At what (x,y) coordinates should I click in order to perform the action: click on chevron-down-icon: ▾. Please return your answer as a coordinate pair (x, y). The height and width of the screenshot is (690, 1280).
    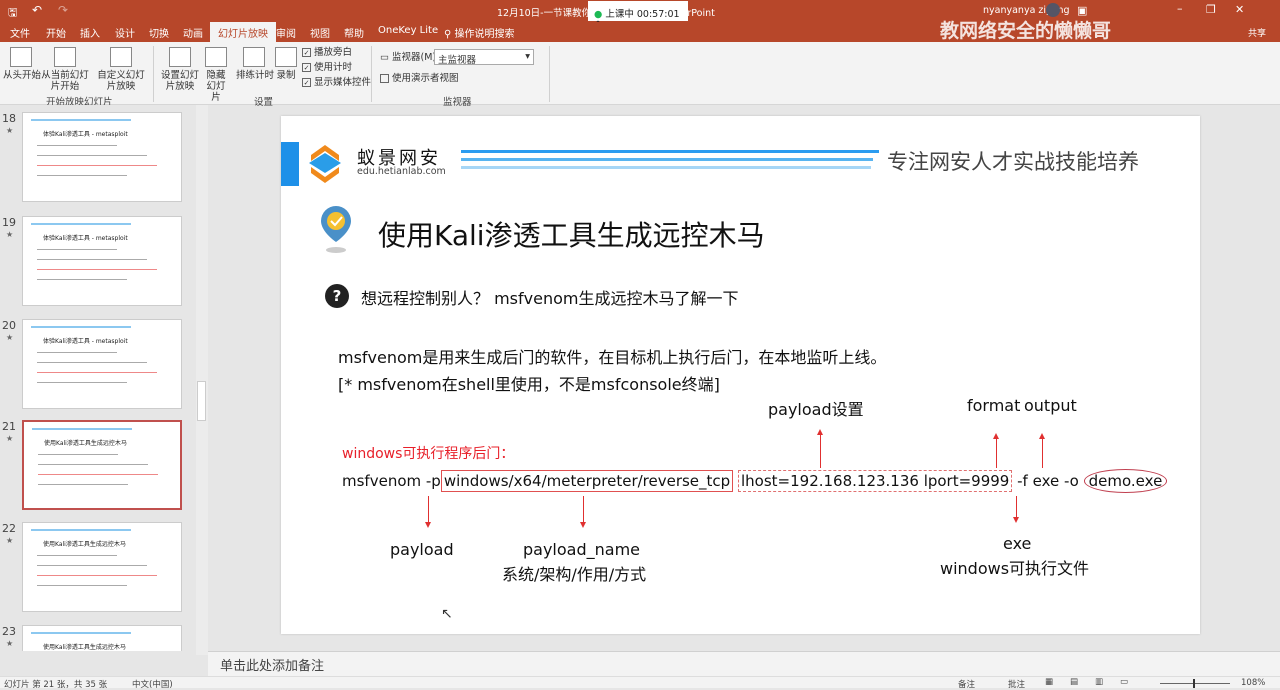
    Looking at the image, I should click on (527, 56).